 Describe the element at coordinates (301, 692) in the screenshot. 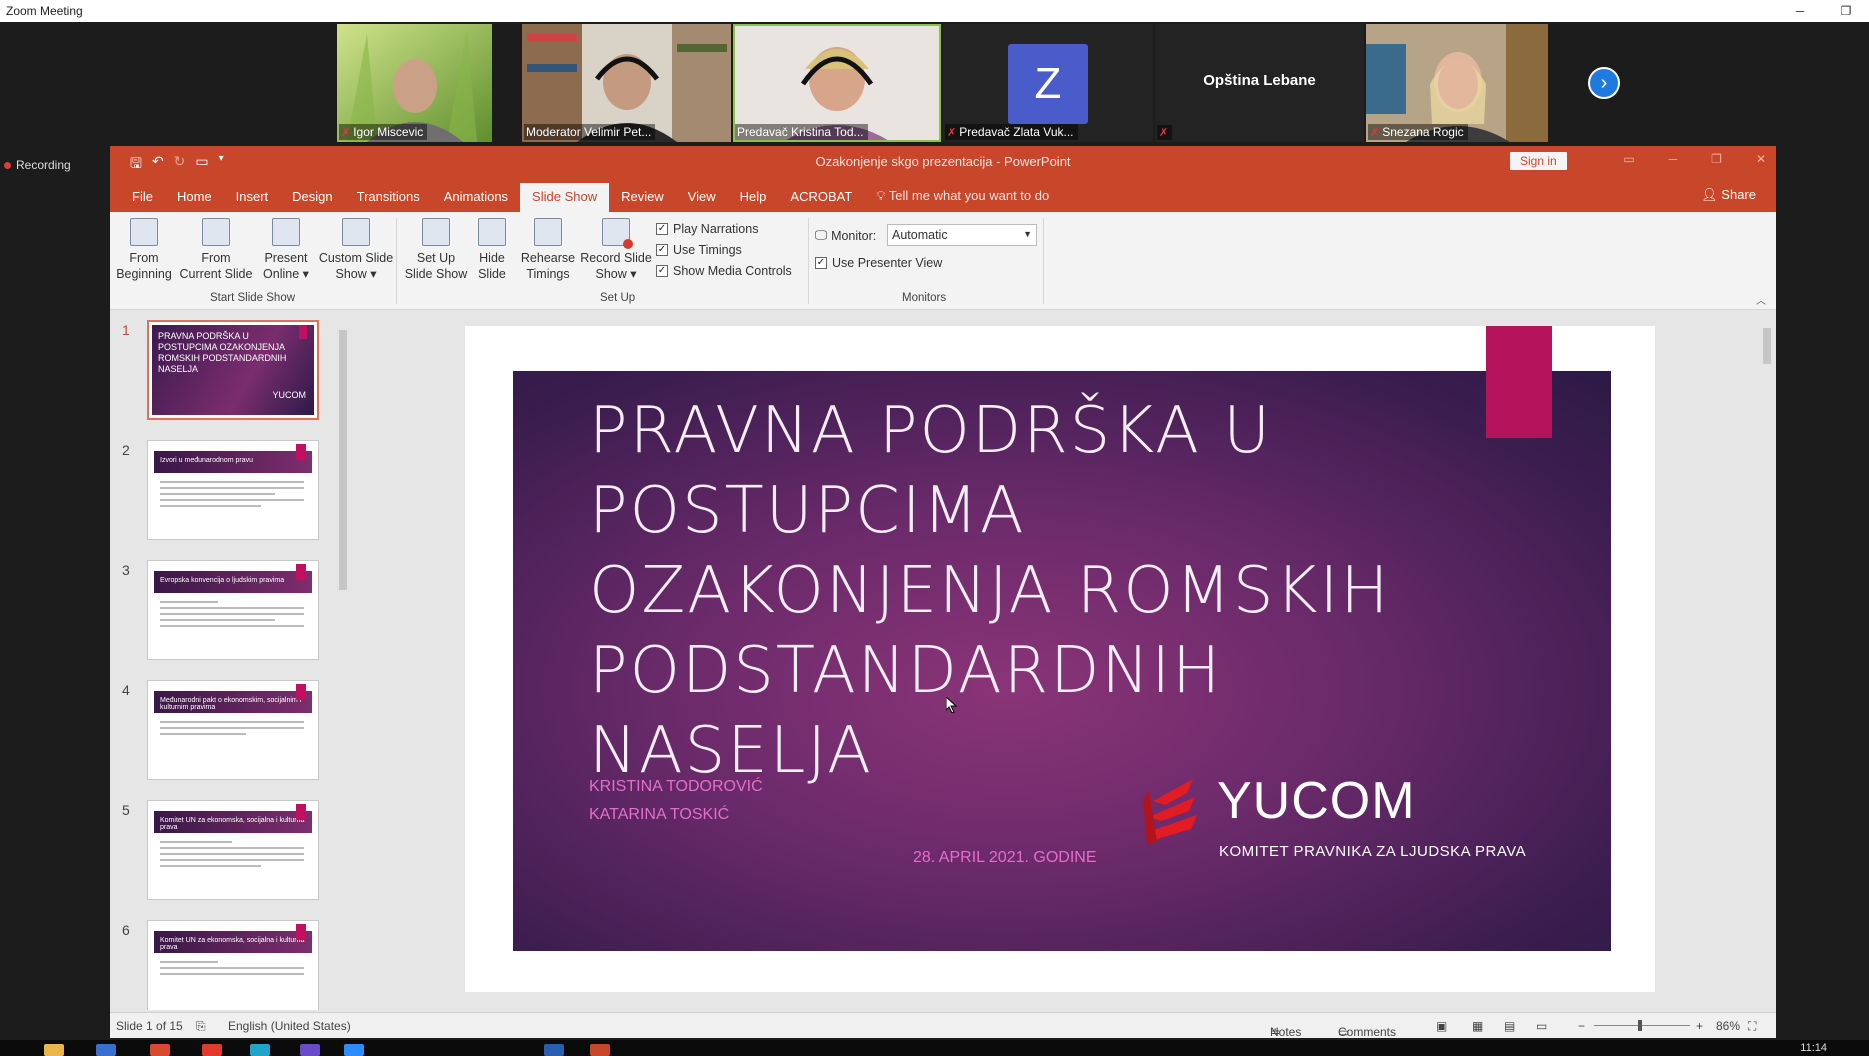

I see `thumbnail-accent` at that location.